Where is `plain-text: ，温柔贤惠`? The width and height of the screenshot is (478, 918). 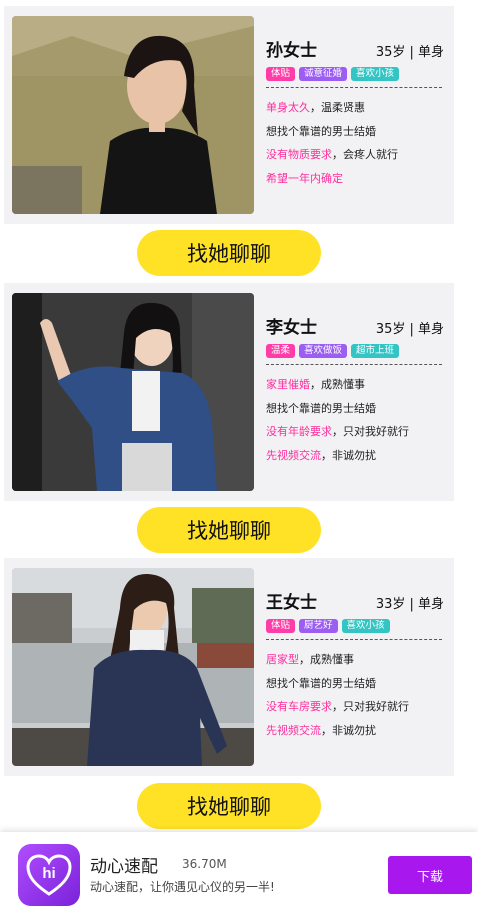 plain-text: ，温柔贤惠 is located at coordinates (337, 107).